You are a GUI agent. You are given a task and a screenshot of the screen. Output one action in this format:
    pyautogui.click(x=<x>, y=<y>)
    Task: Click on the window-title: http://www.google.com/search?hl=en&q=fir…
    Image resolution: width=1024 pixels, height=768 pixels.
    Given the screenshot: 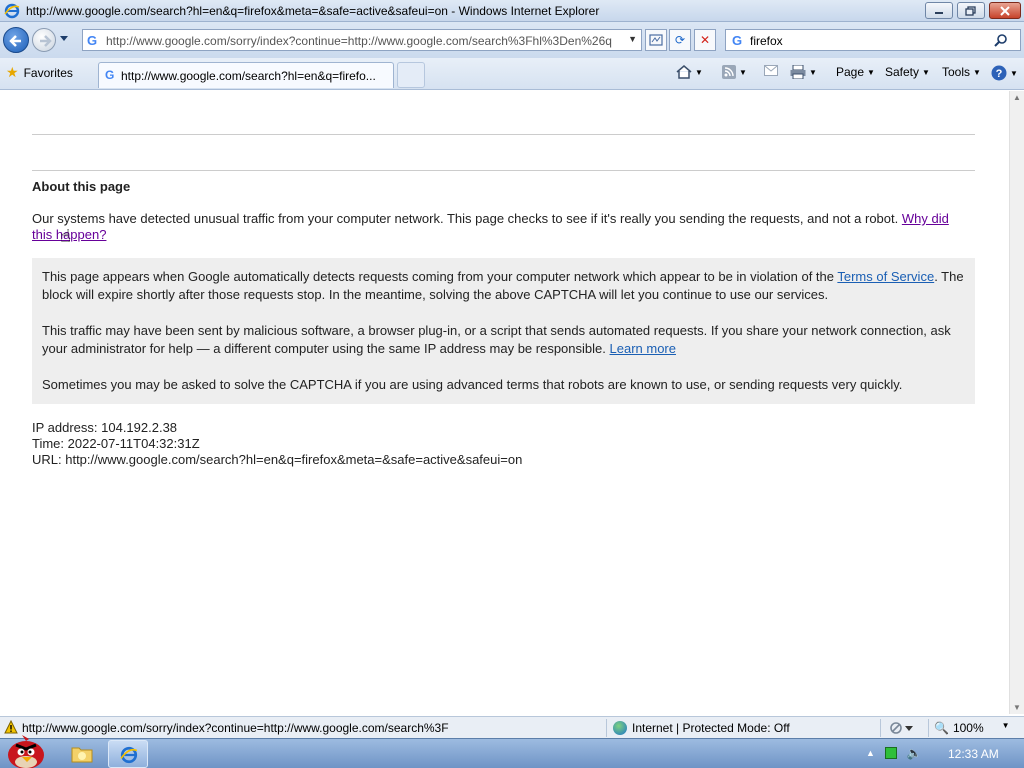 What is the action you would take?
    pyautogui.click(x=313, y=11)
    